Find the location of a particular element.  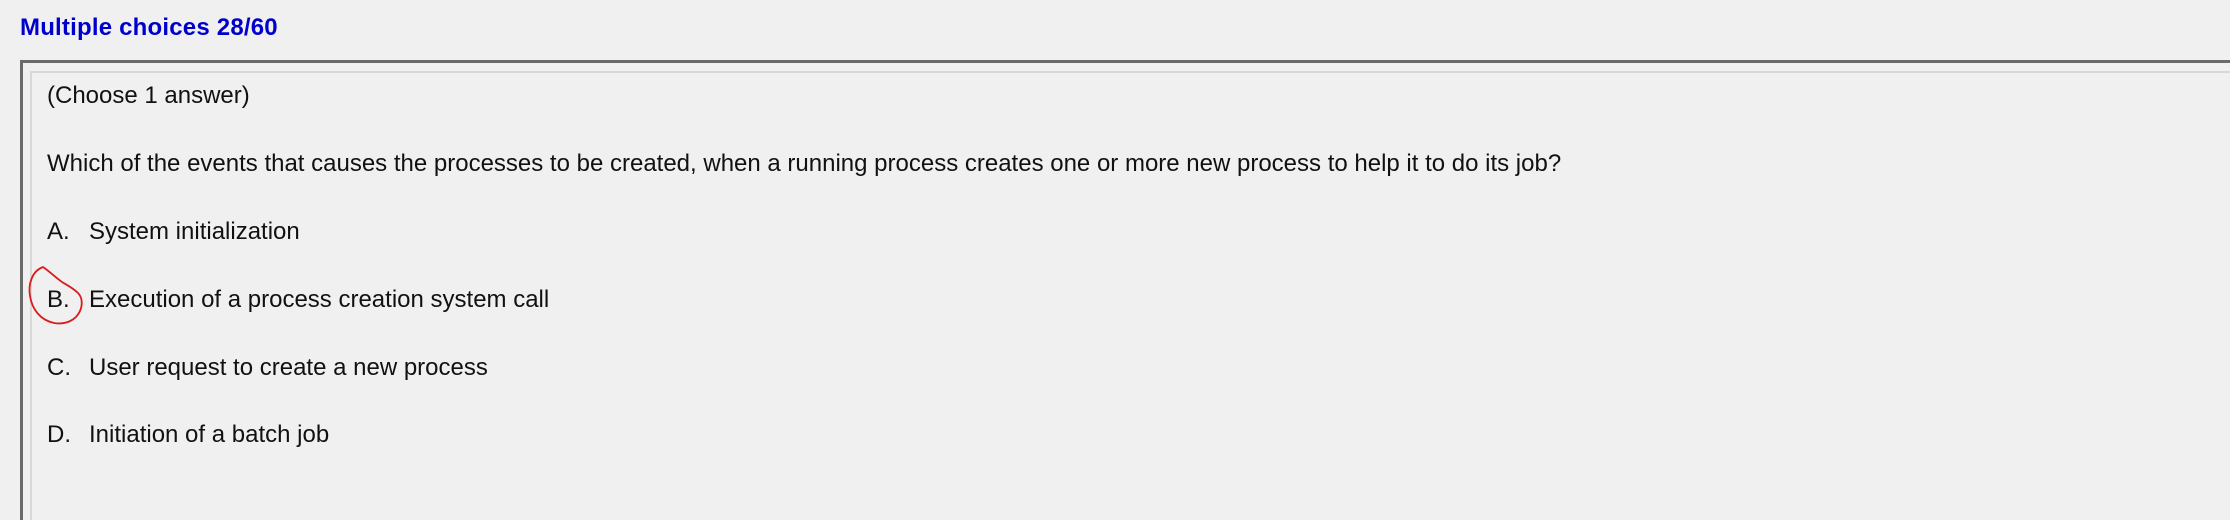

option-d: D. Initiation of a batch job is located at coordinates (188, 435).